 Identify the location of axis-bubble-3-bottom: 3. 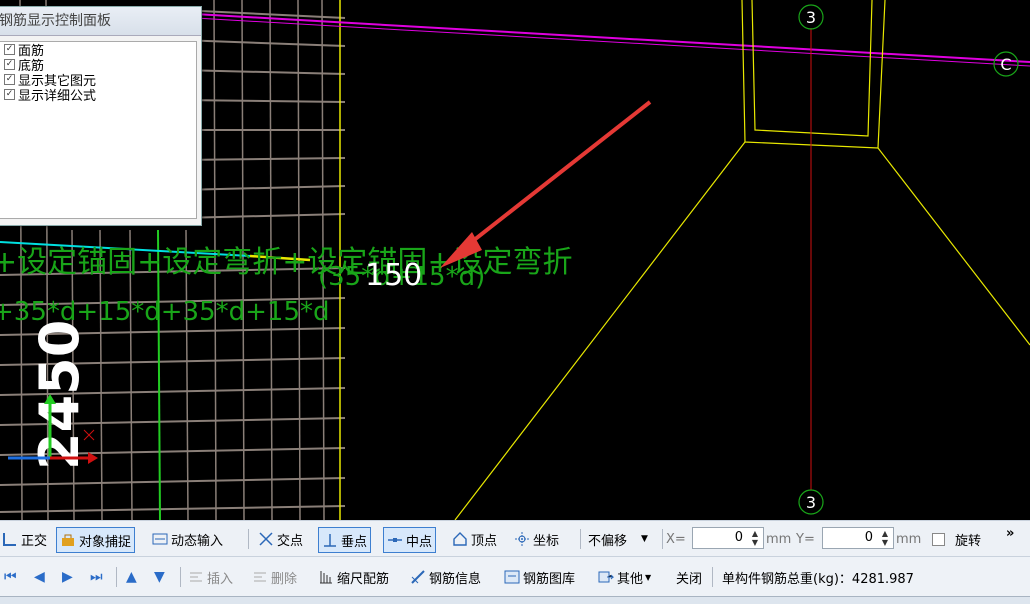
(811, 502).